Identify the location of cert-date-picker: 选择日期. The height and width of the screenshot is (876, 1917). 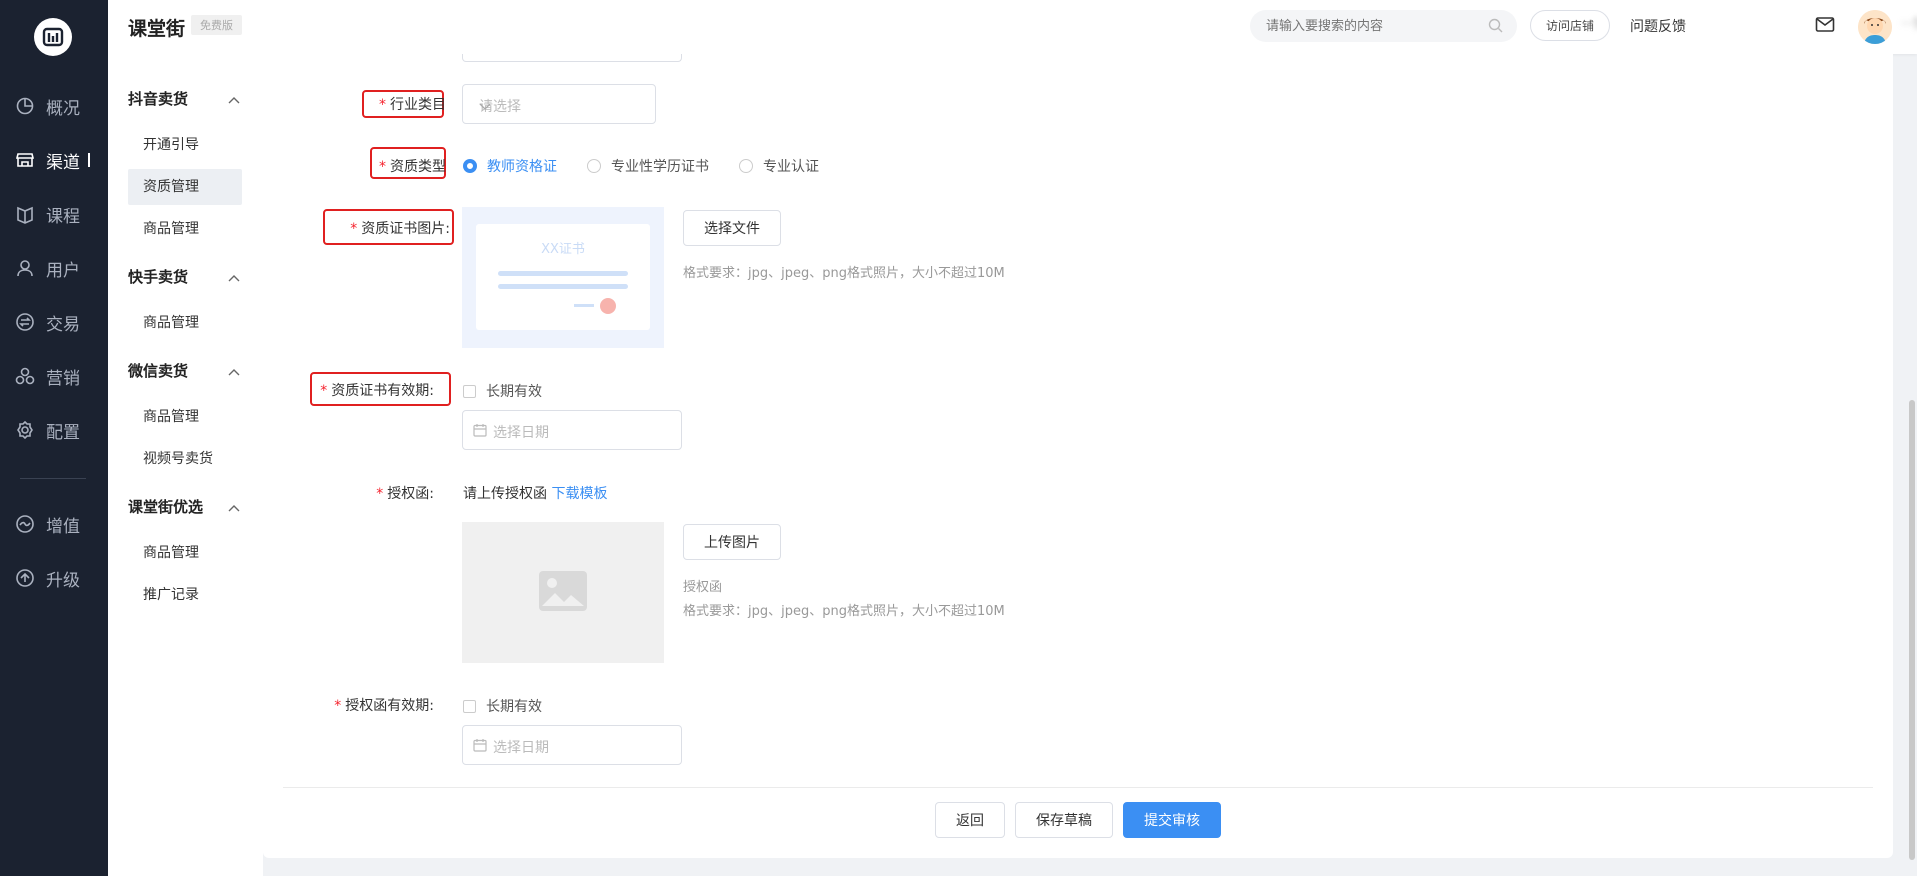
(572, 430).